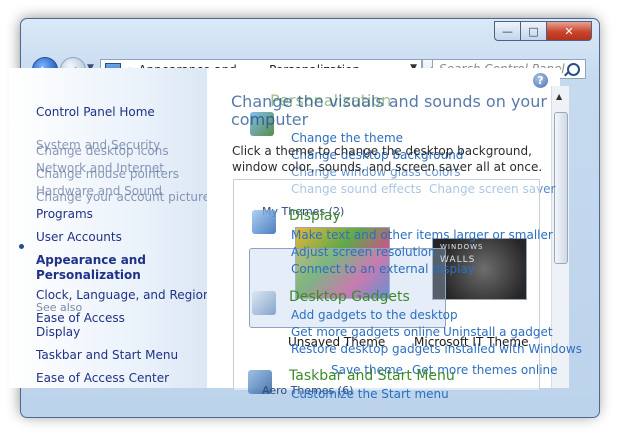 The image size is (619, 435). I want to click on change-desktop-icons-link: Change desktop icons, so click(102, 151).